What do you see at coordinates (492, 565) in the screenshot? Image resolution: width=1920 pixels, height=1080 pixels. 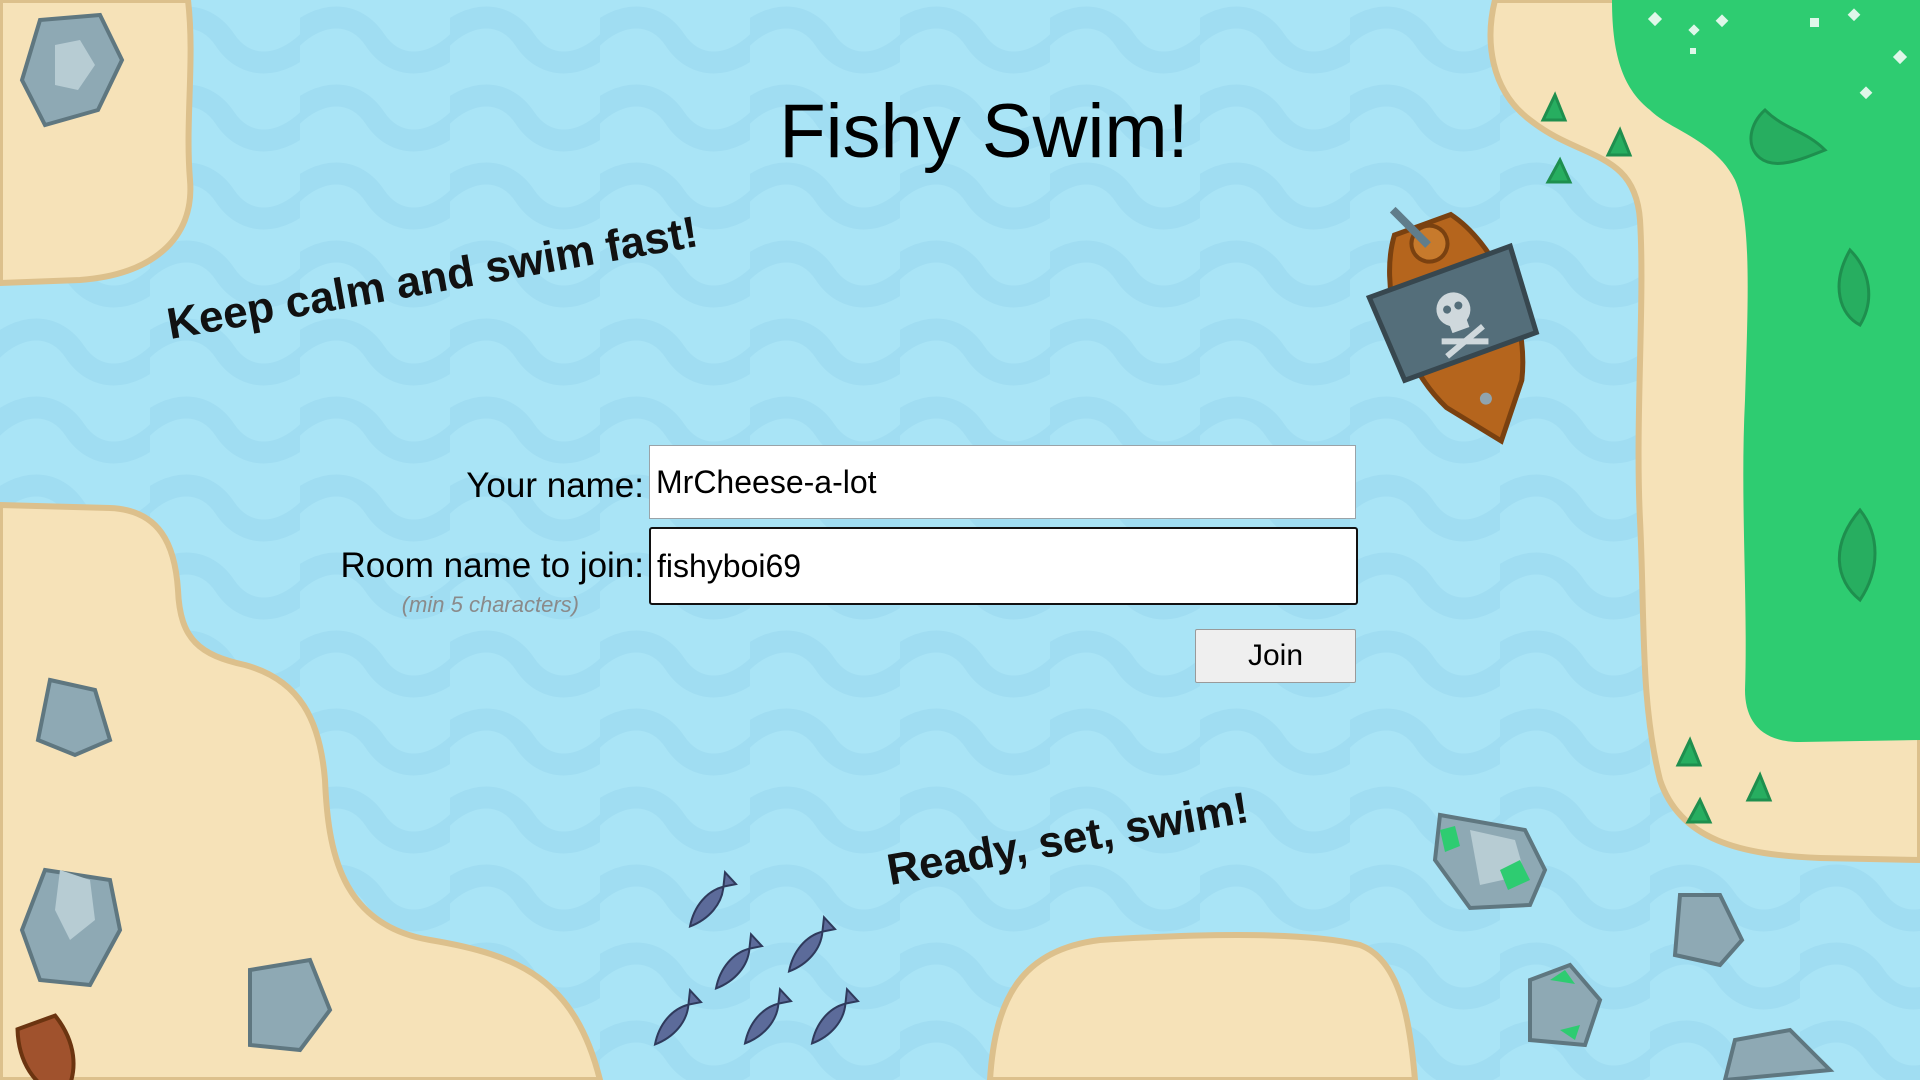 I see `room-label: Room name to join:` at bounding box center [492, 565].